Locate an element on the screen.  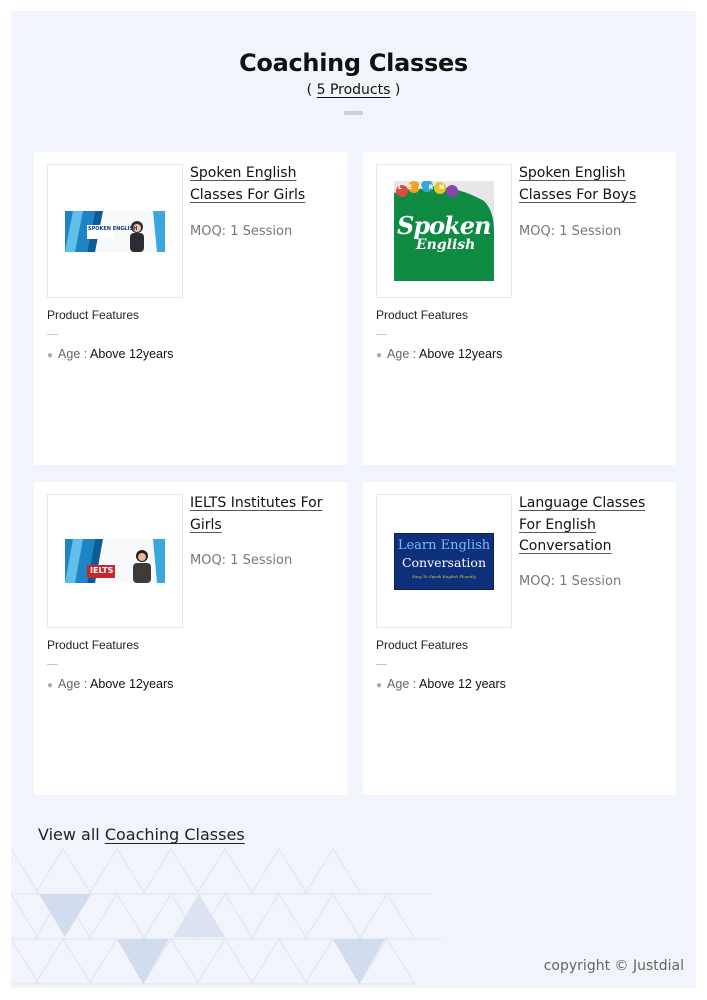
image-caption-line2: Conversation is located at coordinates (444, 562).